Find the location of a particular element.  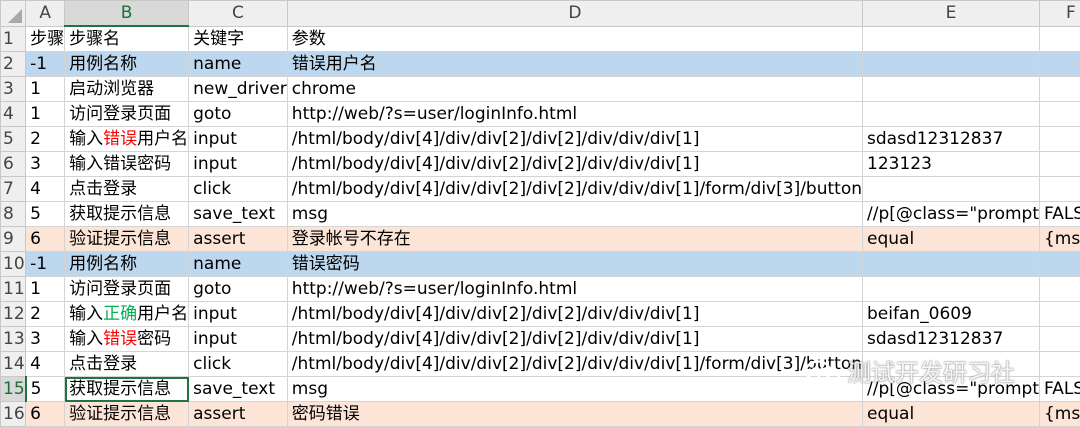

cell-c16: assert is located at coordinates (238, 414).